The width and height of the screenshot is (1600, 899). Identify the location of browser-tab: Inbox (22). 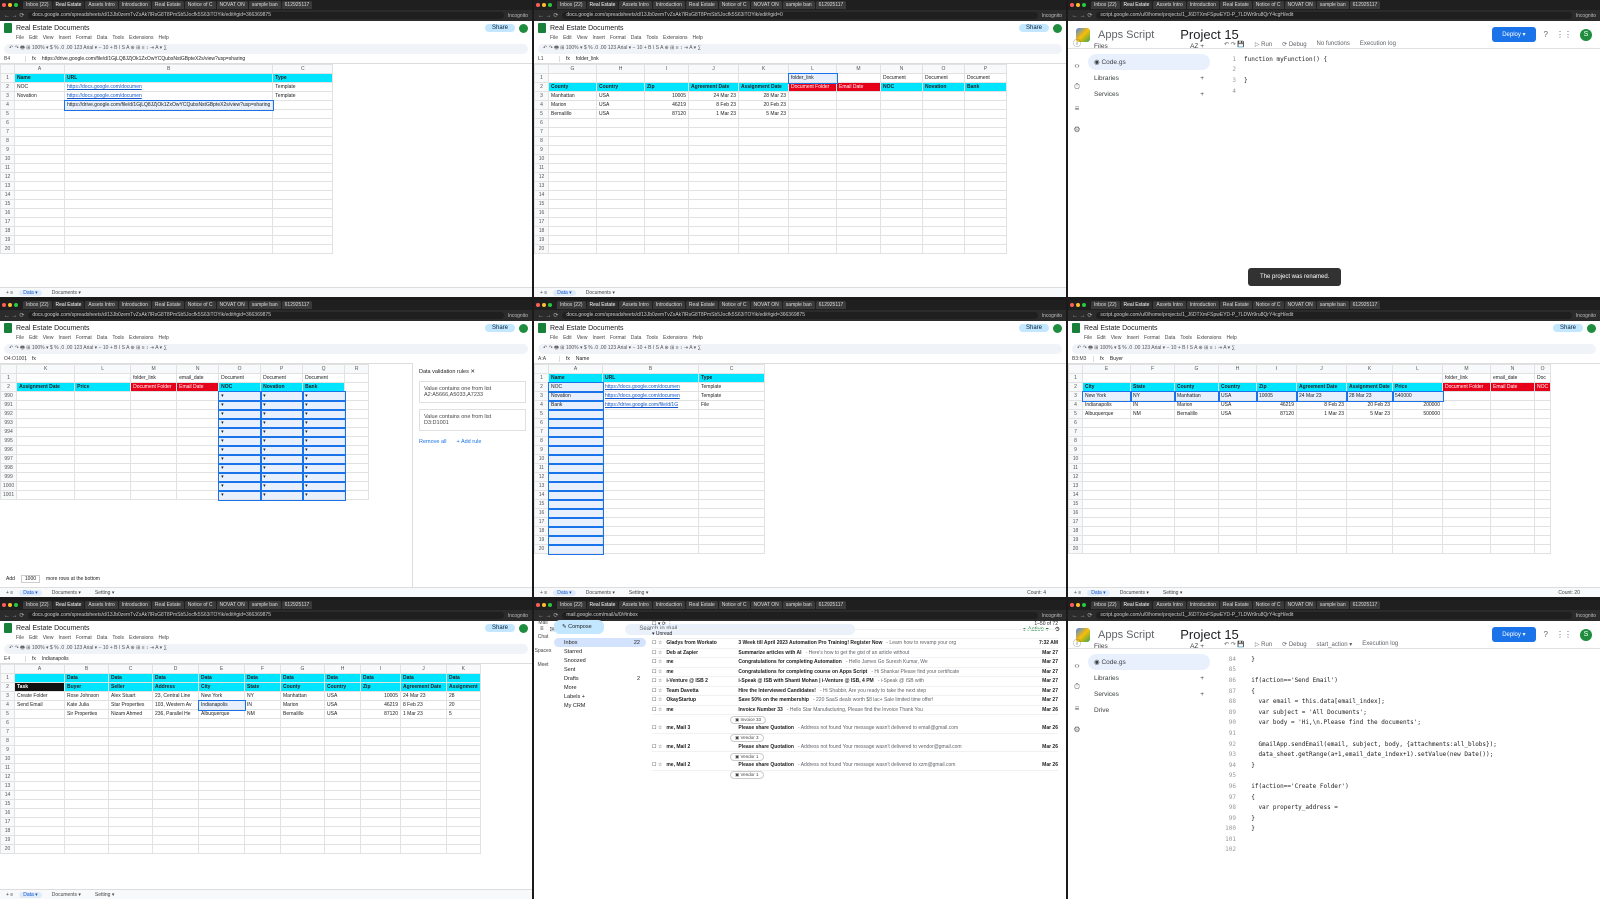
(1105, 305).